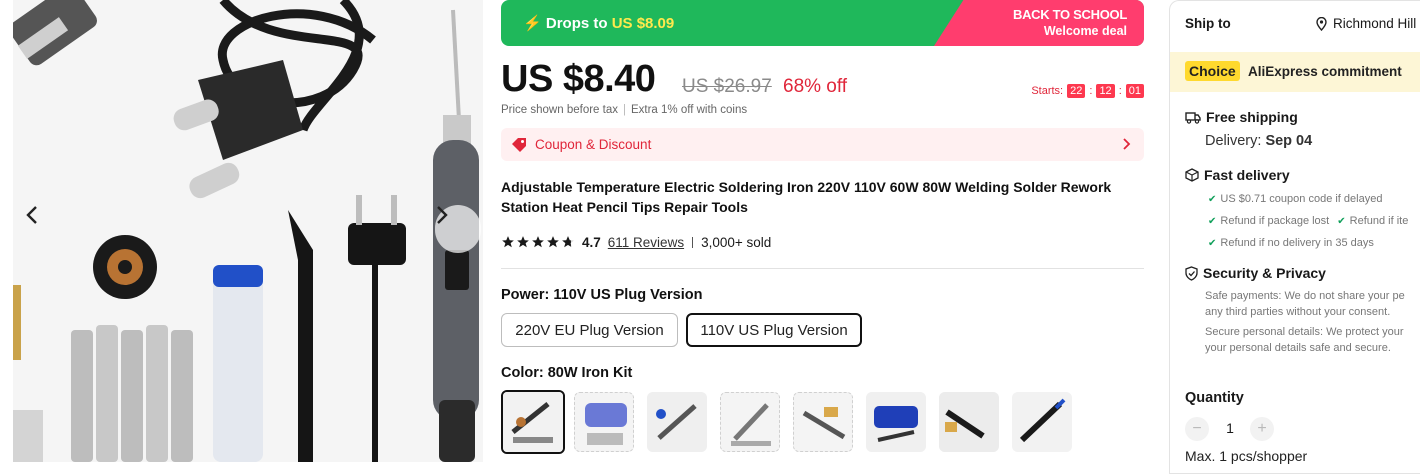 This screenshot has width=1420, height=474. I want to click on discount-percent: 68% off, so click(815, 86).